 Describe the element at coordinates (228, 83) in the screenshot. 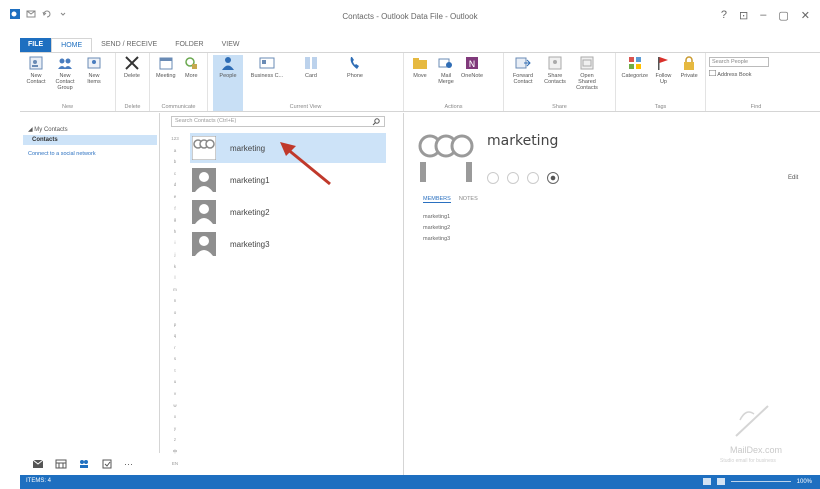

I see `view-people-button: People` at that location.